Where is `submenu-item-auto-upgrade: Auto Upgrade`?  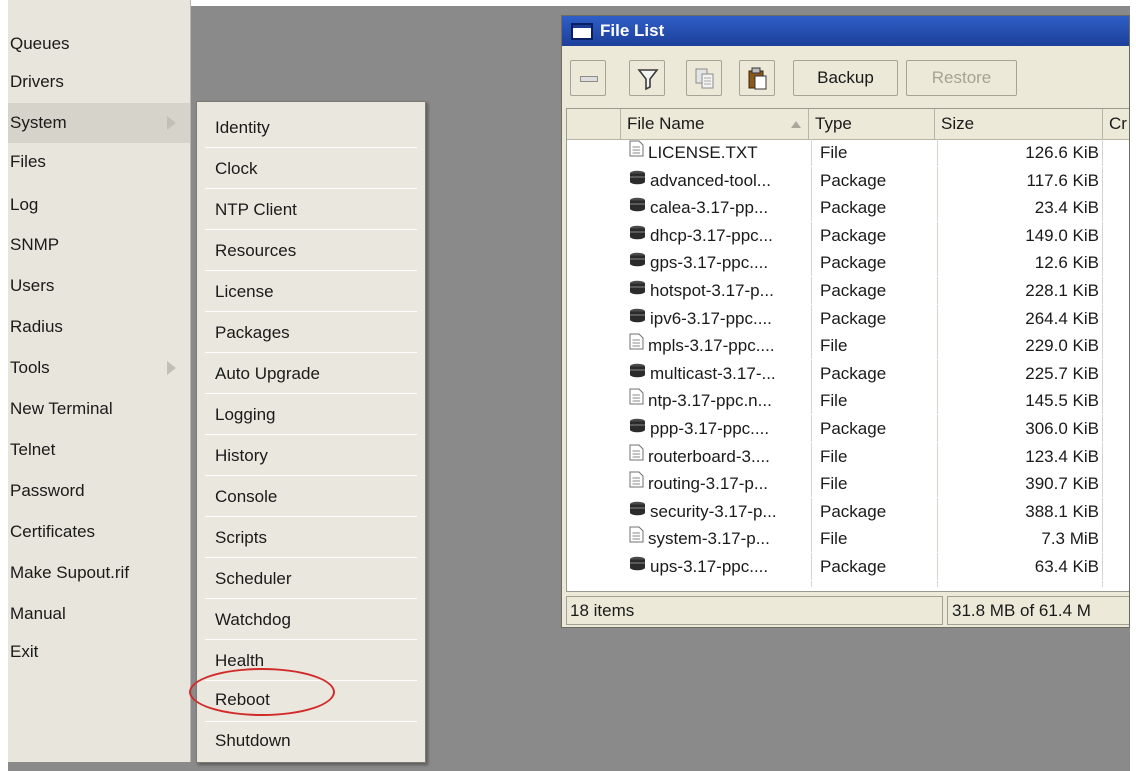
submenu-item-auto-upgrade: Auto Upgrade is located at coordinates (311, 374).